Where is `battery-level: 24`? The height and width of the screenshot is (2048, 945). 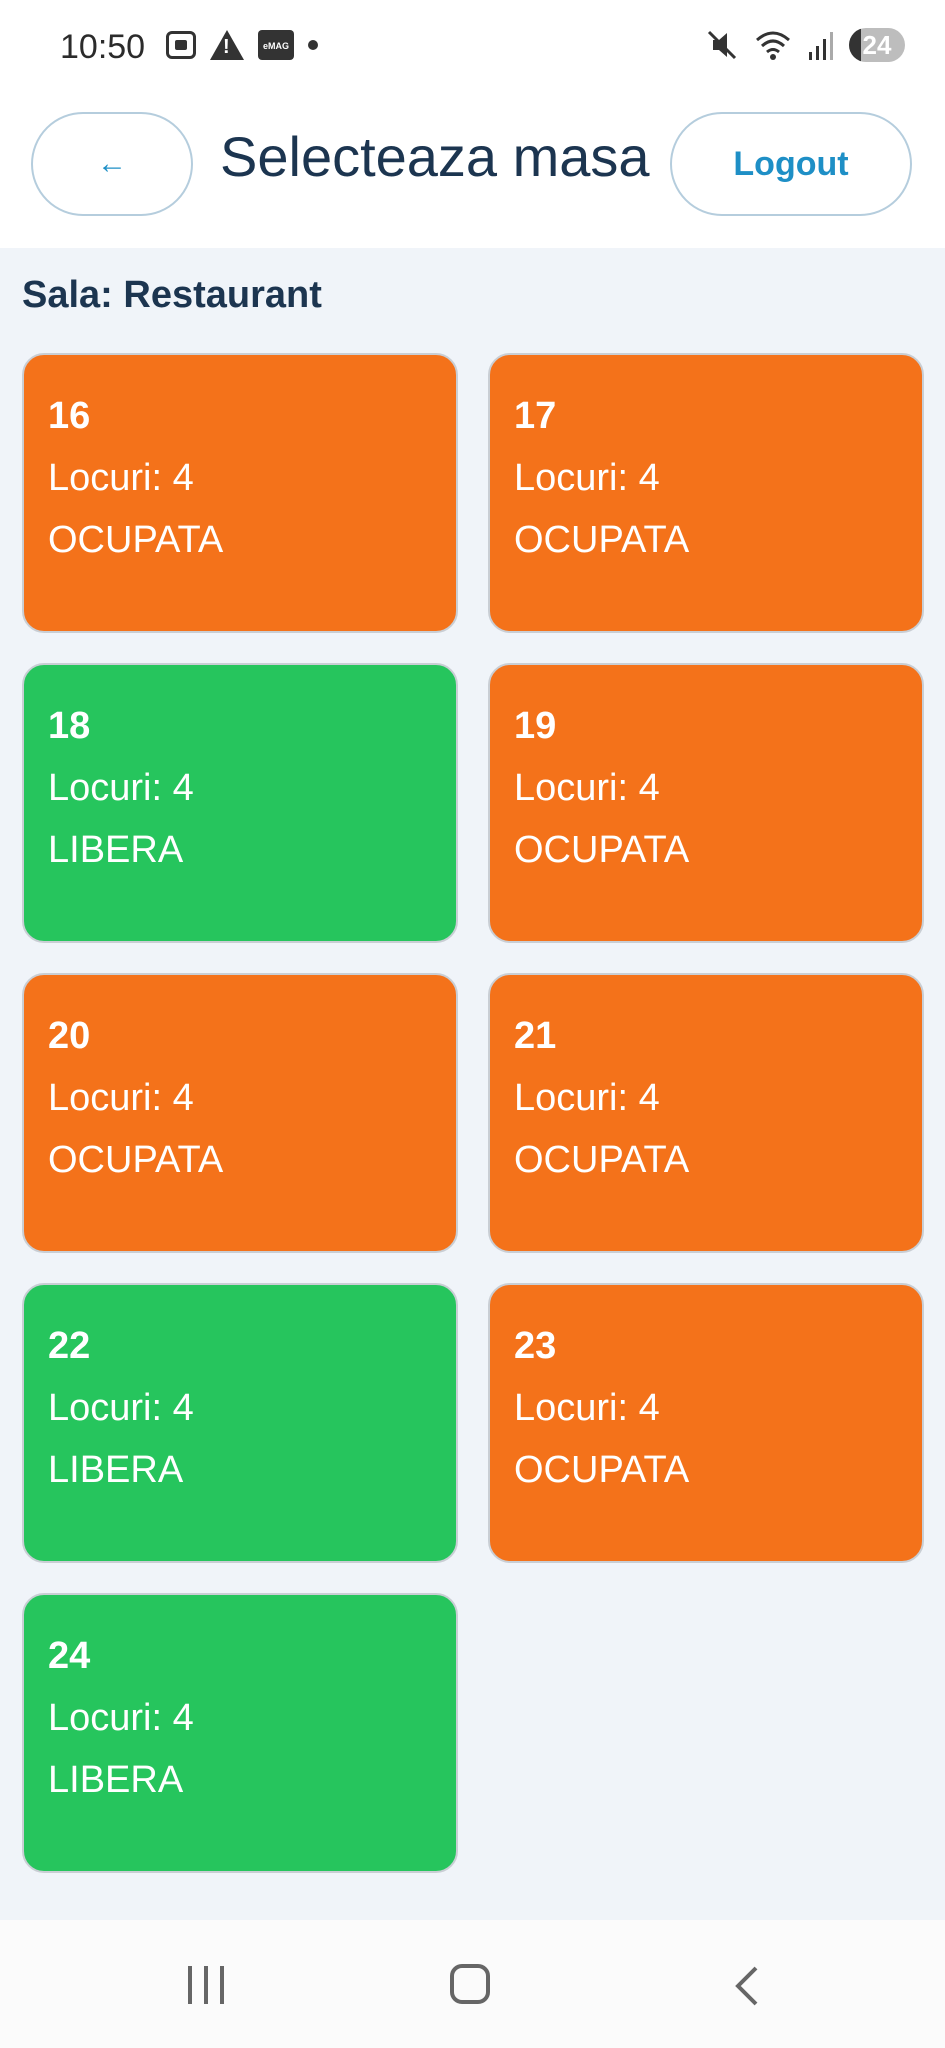 battery-level: 24 is located at coordinates (877, 45).